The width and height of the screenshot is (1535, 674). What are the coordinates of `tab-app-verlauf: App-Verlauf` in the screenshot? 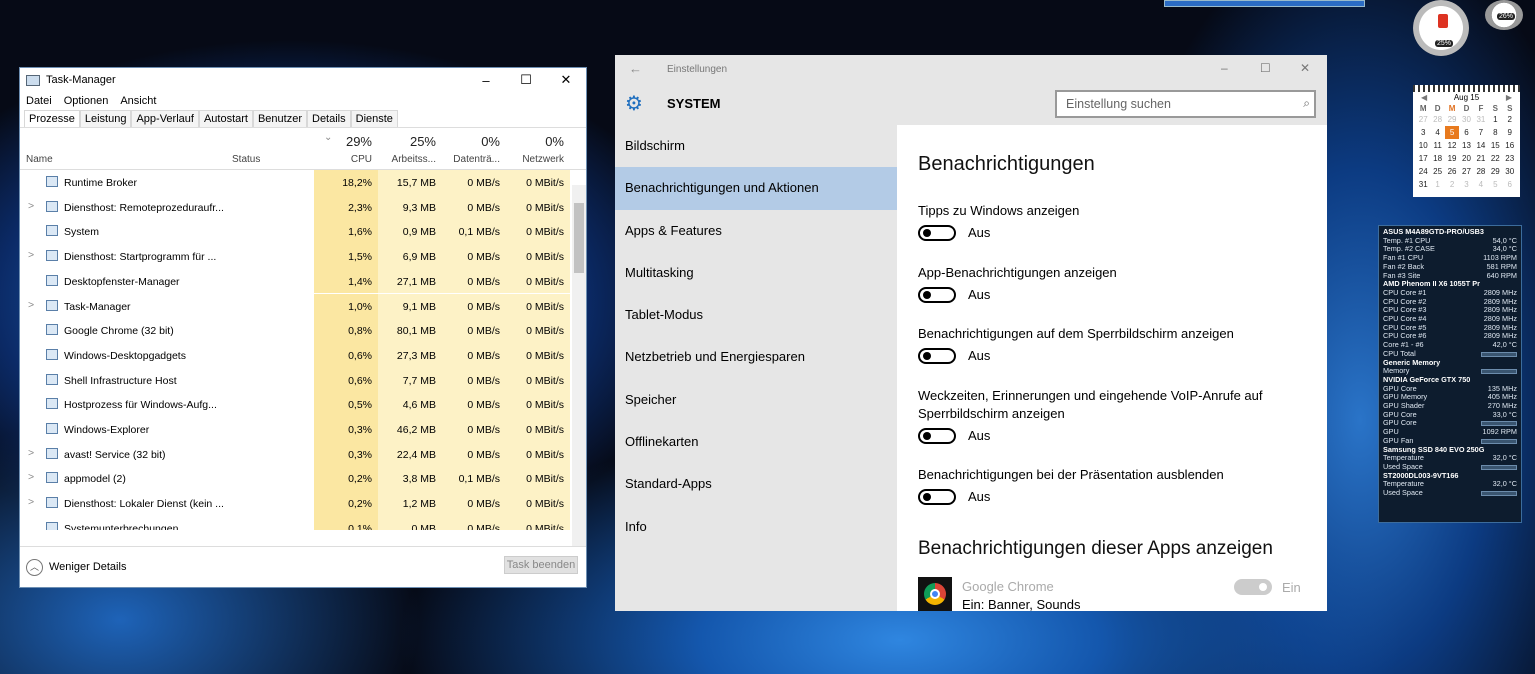 It's located at (165, 118).